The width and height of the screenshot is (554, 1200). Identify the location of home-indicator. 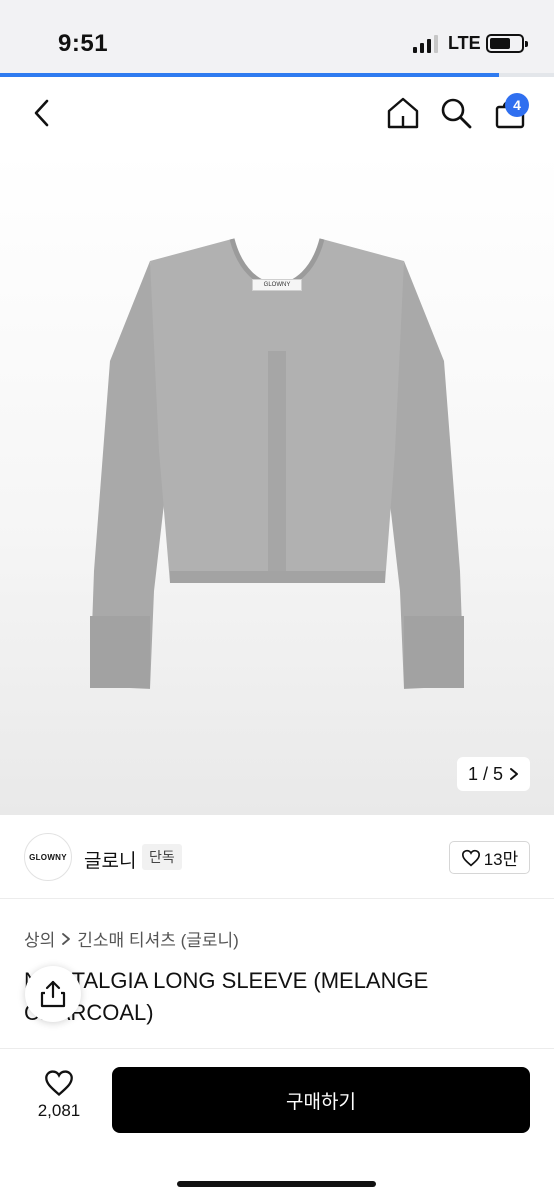
(276, 1184).